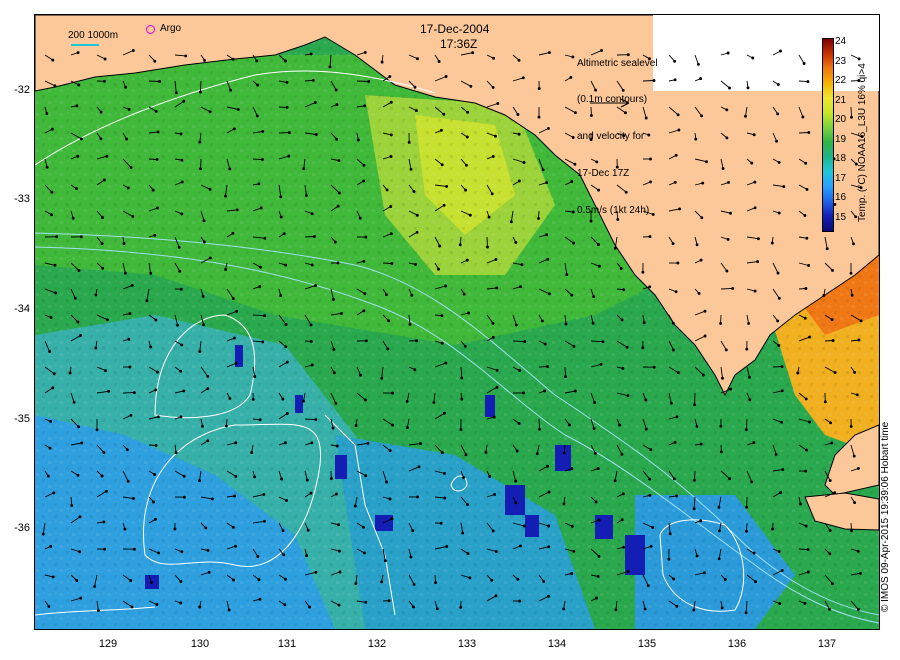 This screenshot has height=660, width=900. I want to click on colorbar-tick: 23, so click(841, 61).